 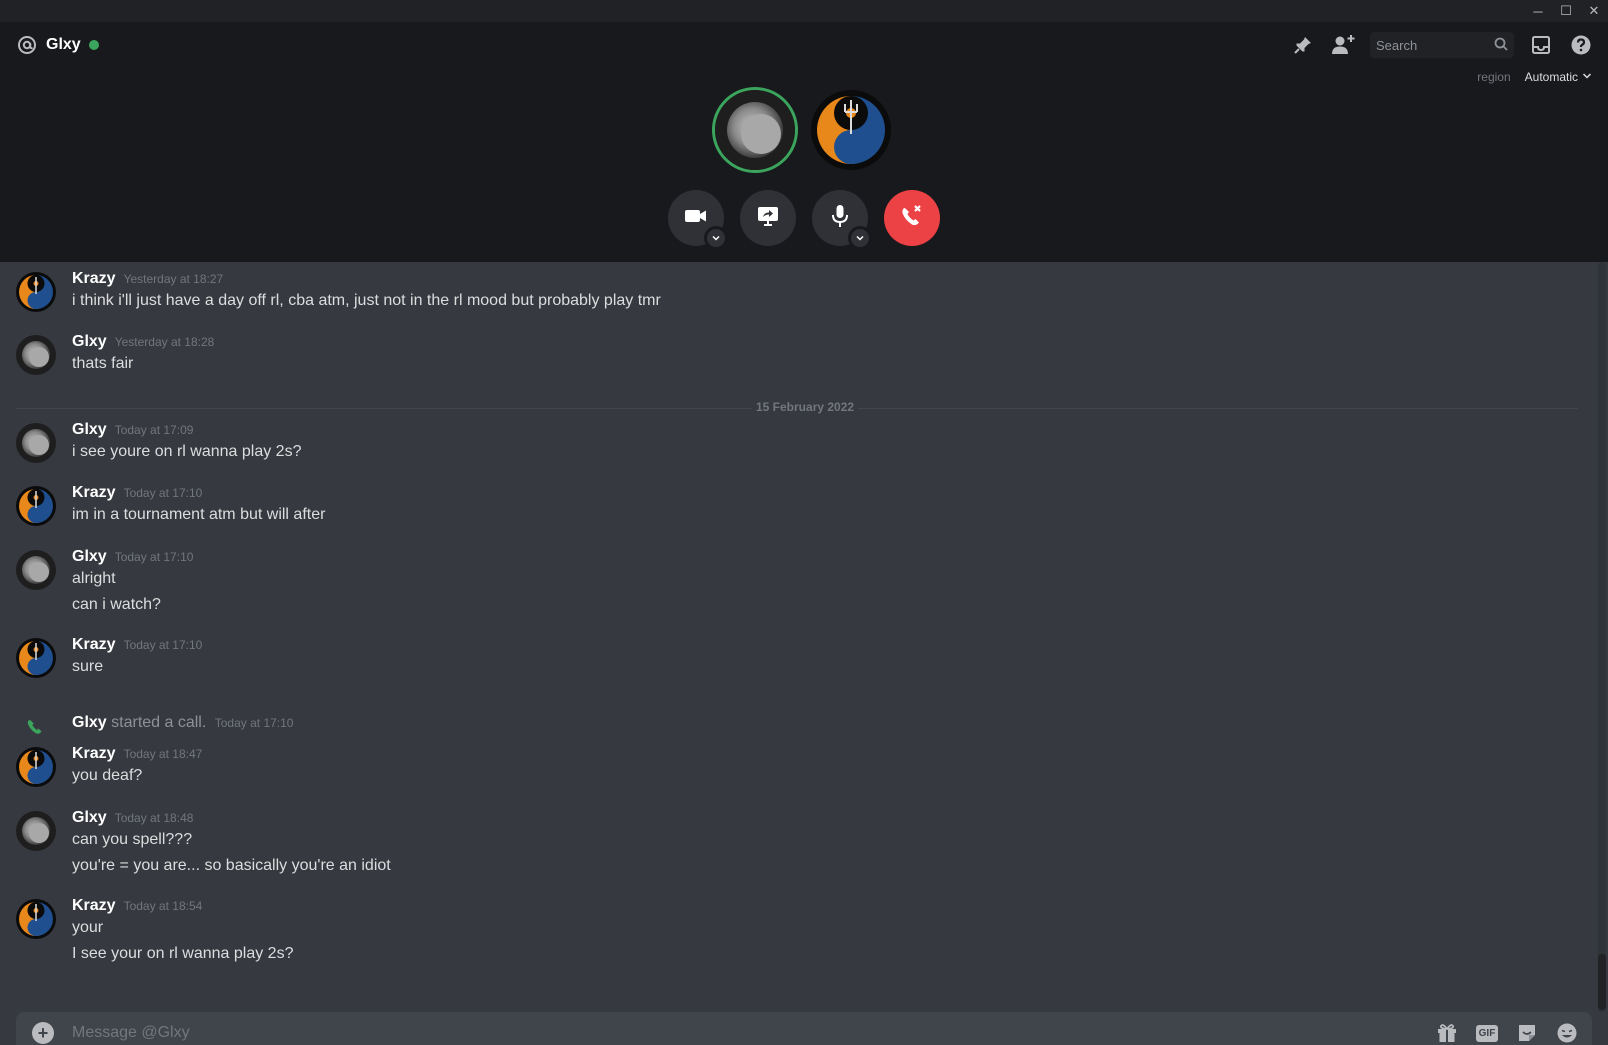 What do you see at coordinates (1541, 45) in the screenshot?
I see `inbox-icon` at bounding box center [1541, 45].